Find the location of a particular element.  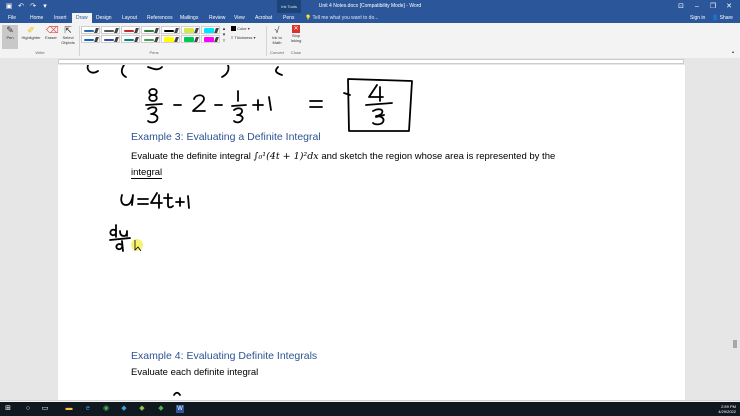

task-view-icon: ▭ is located at coordinates (45, 409).